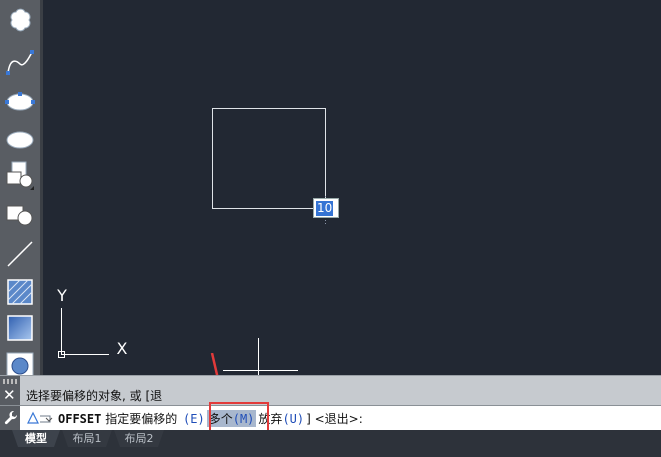 The height and width of the screenshot is (457, 661). I want to click on dynamic-input-value: 10, so click(325, 208).